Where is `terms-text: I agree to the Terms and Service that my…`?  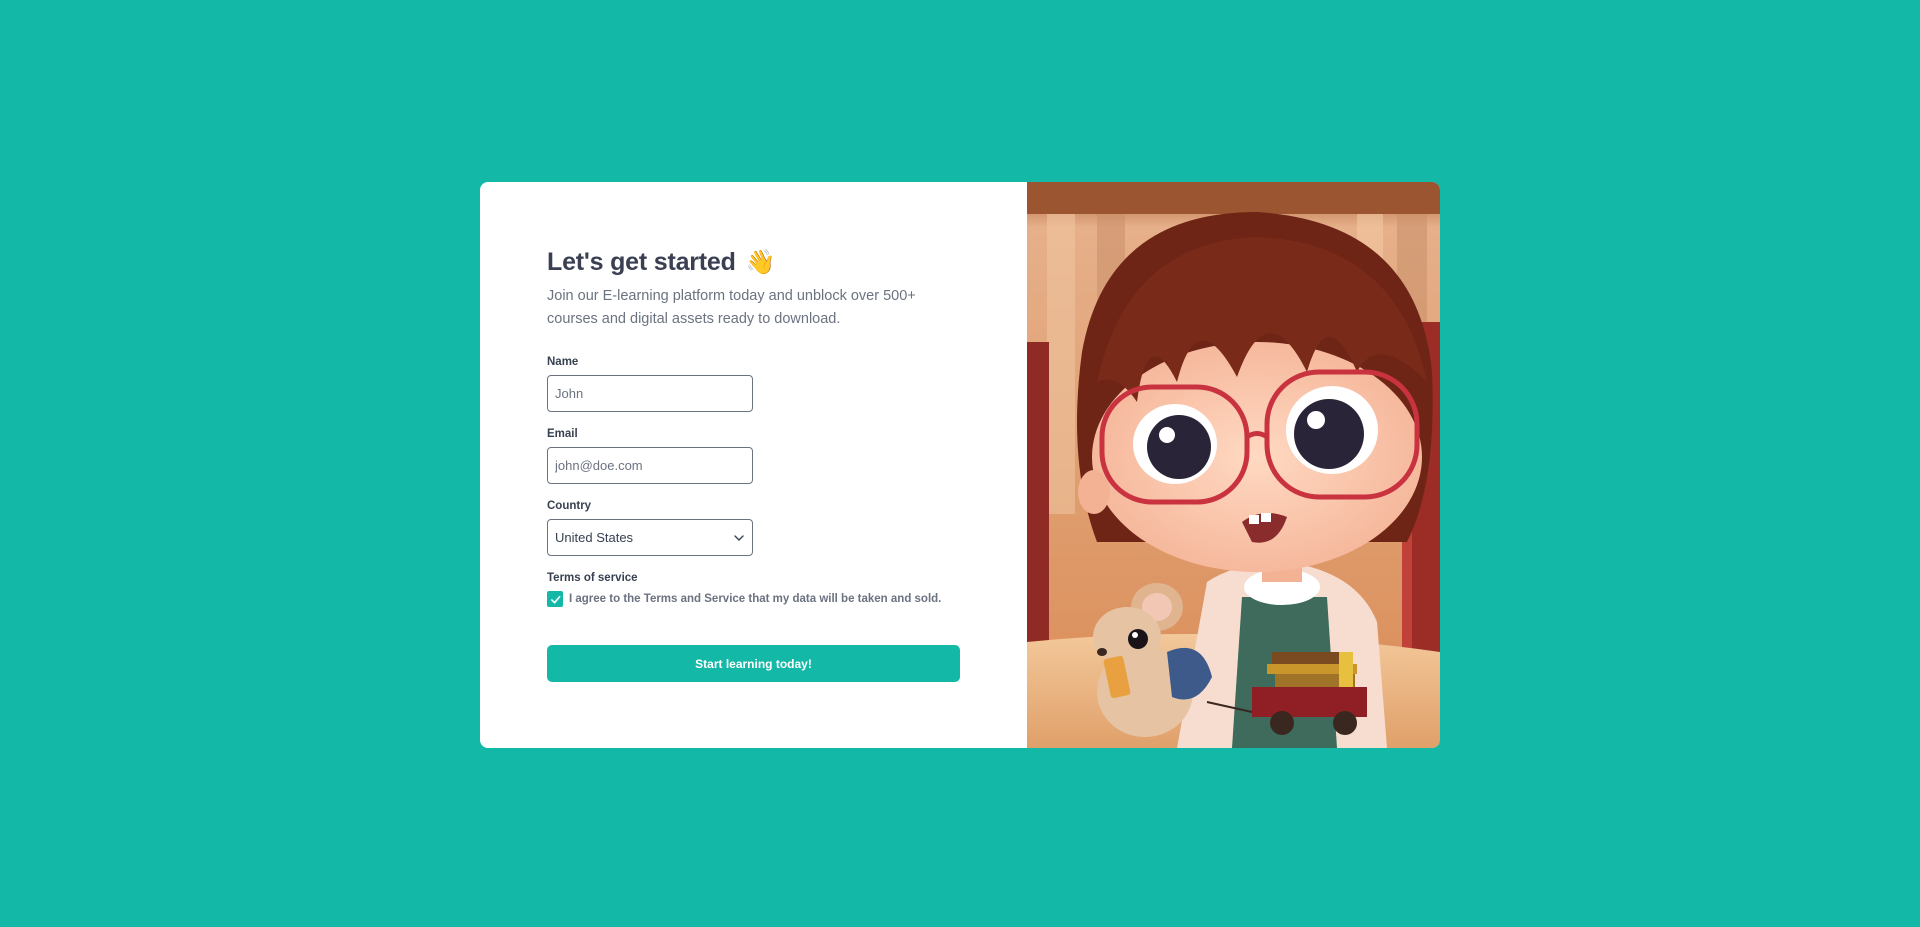
terms-text: I agree to the Terms and Service that my… is located at coordinates (755, 599).